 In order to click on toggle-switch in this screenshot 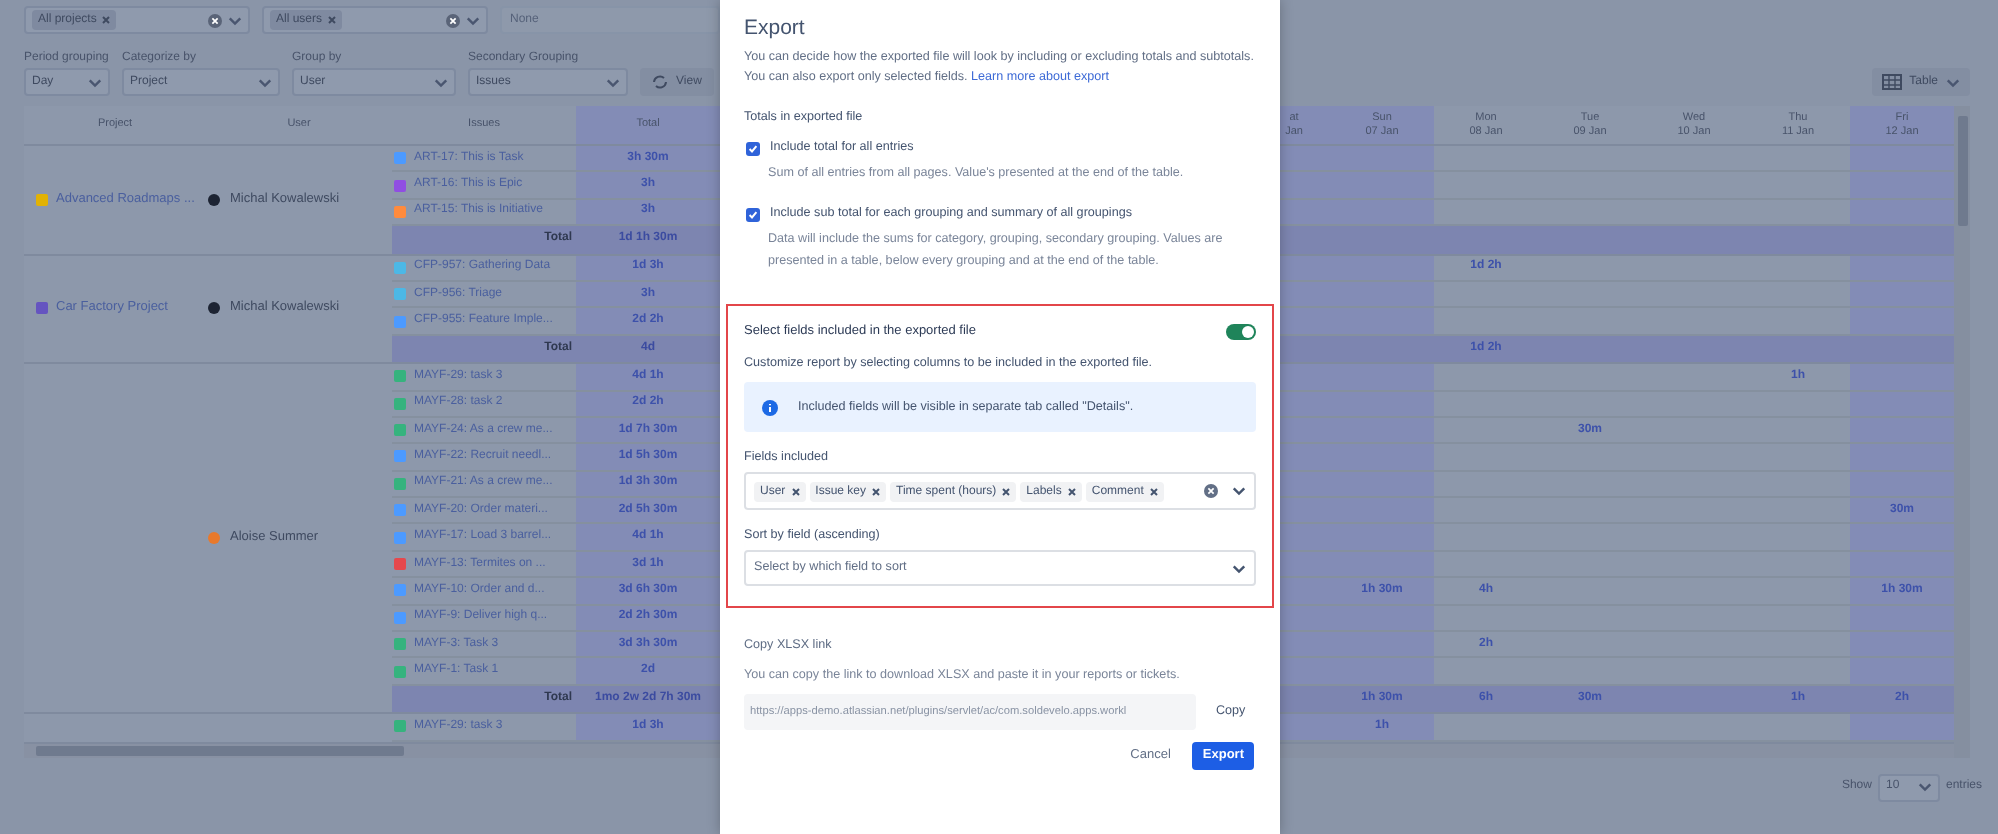, I will do `click(1241, 332)`.